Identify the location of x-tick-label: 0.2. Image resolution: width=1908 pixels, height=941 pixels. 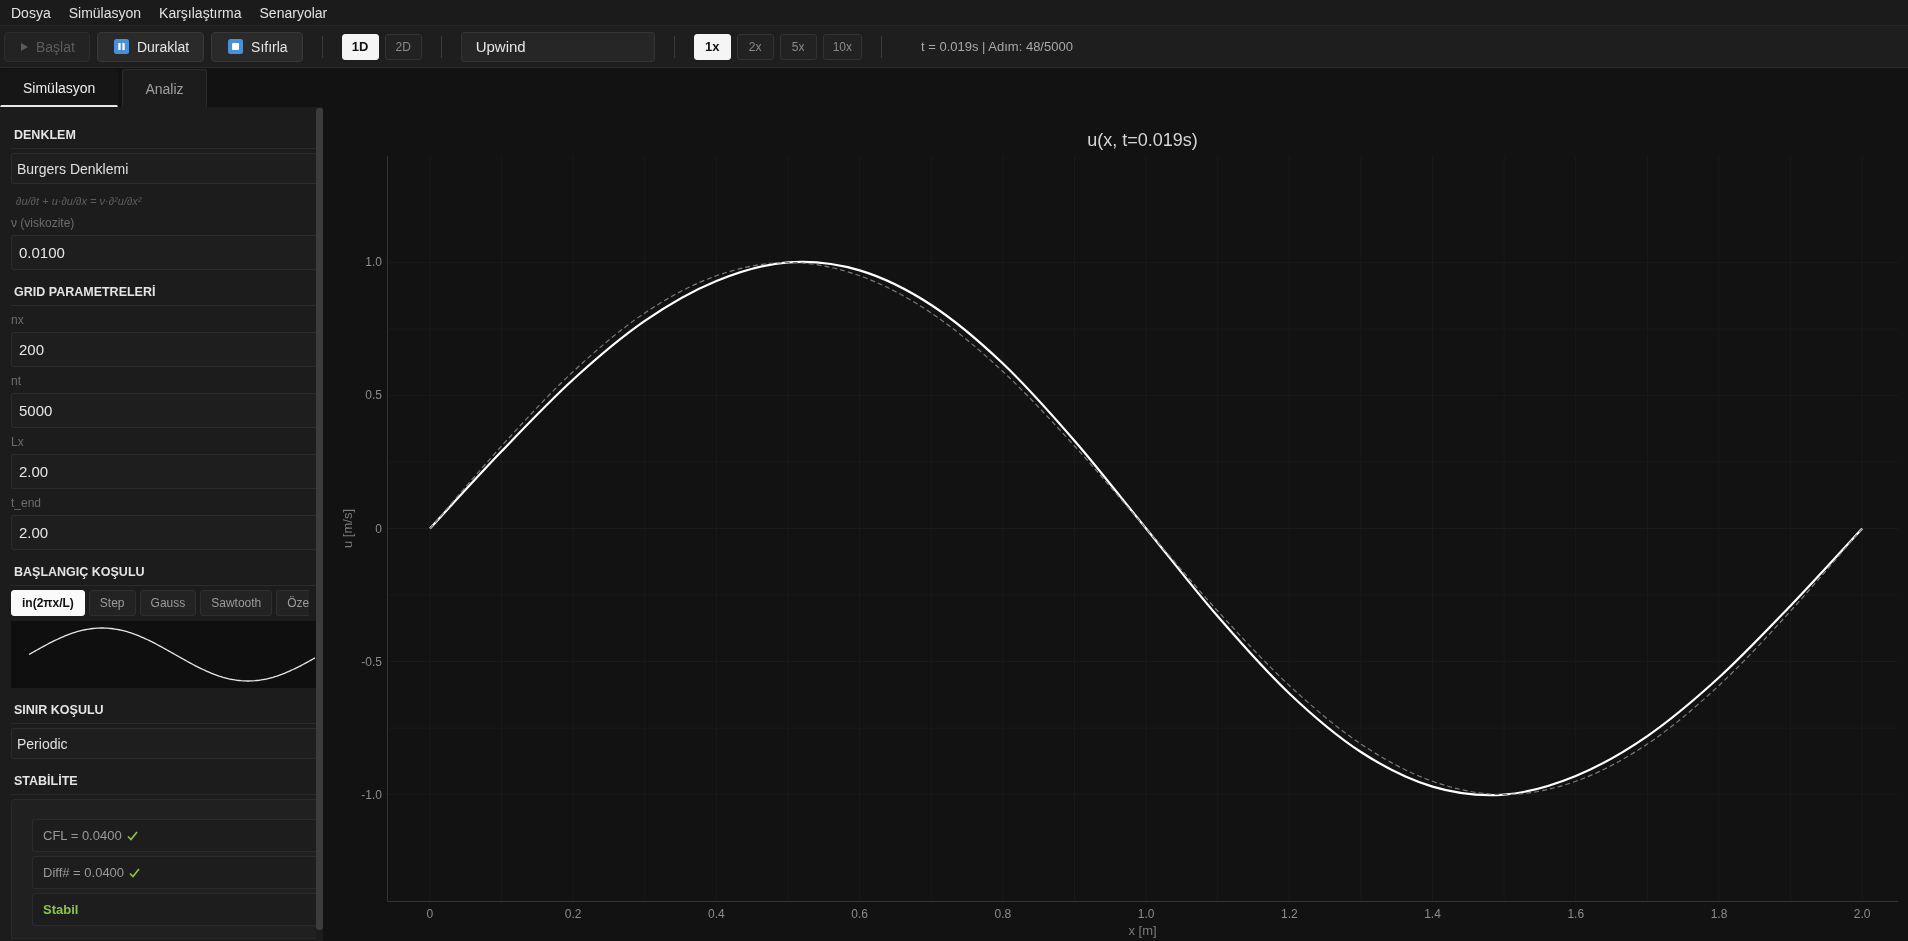
(573, 914).